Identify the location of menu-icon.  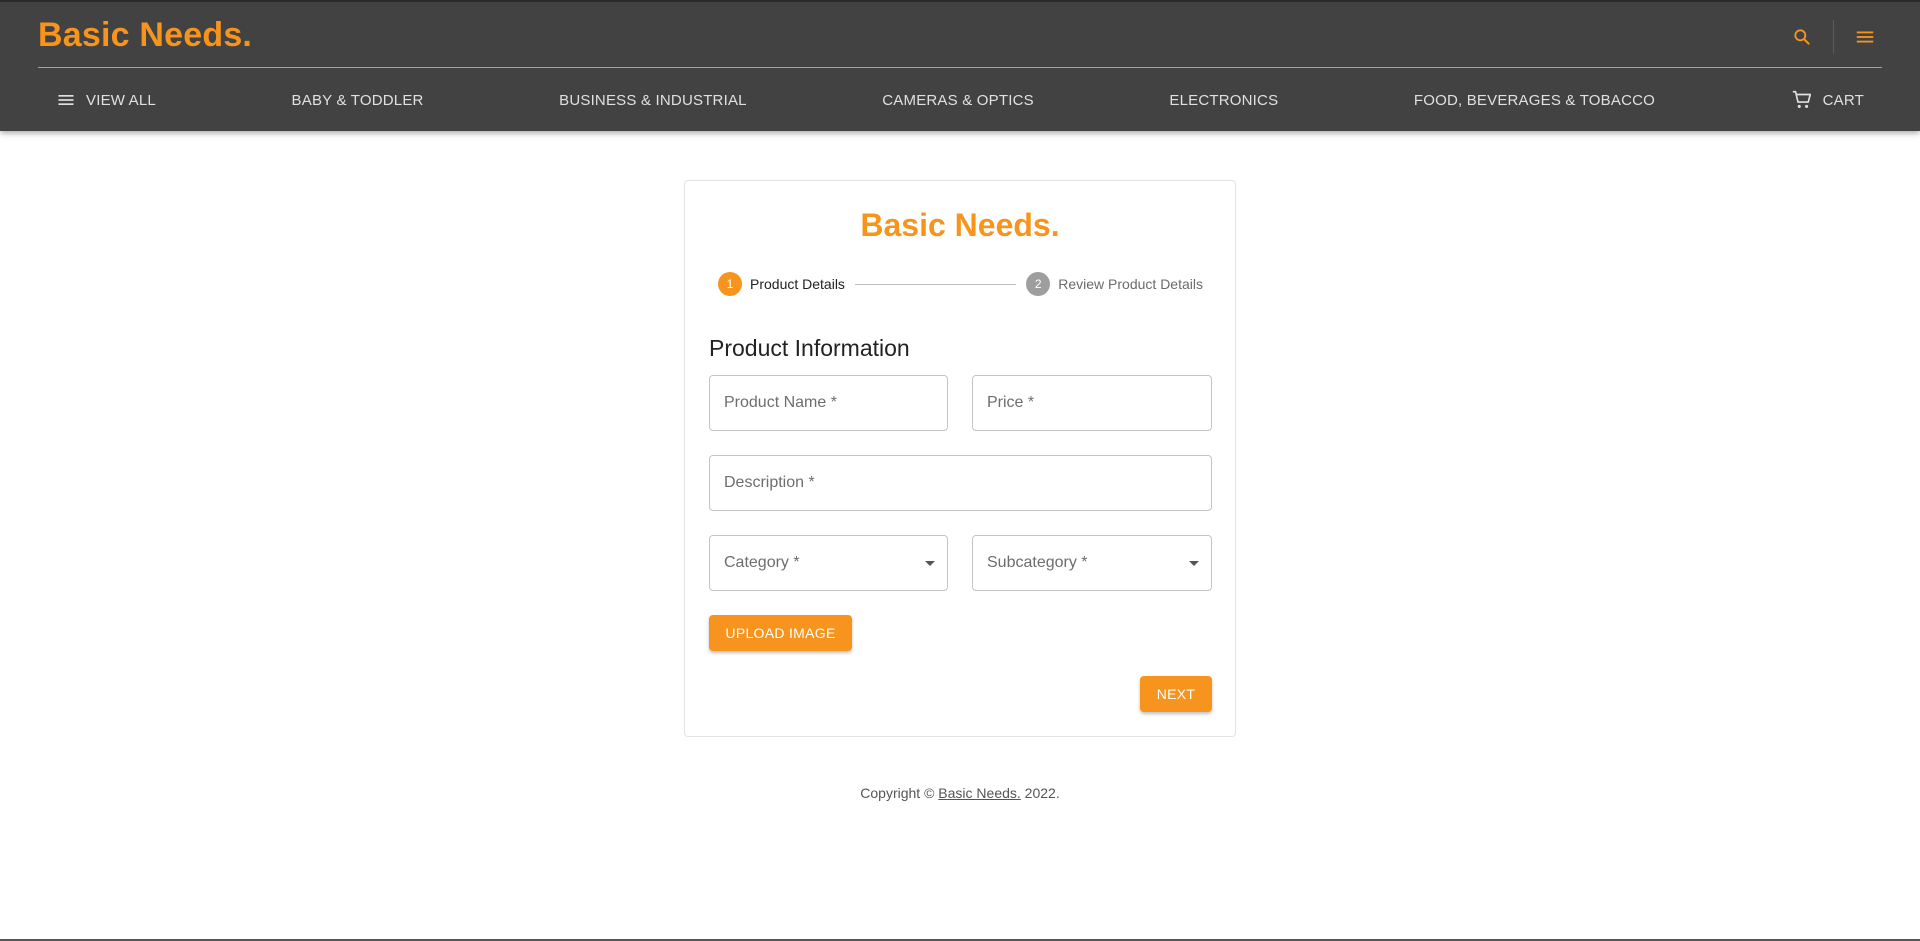
(1865, 37).